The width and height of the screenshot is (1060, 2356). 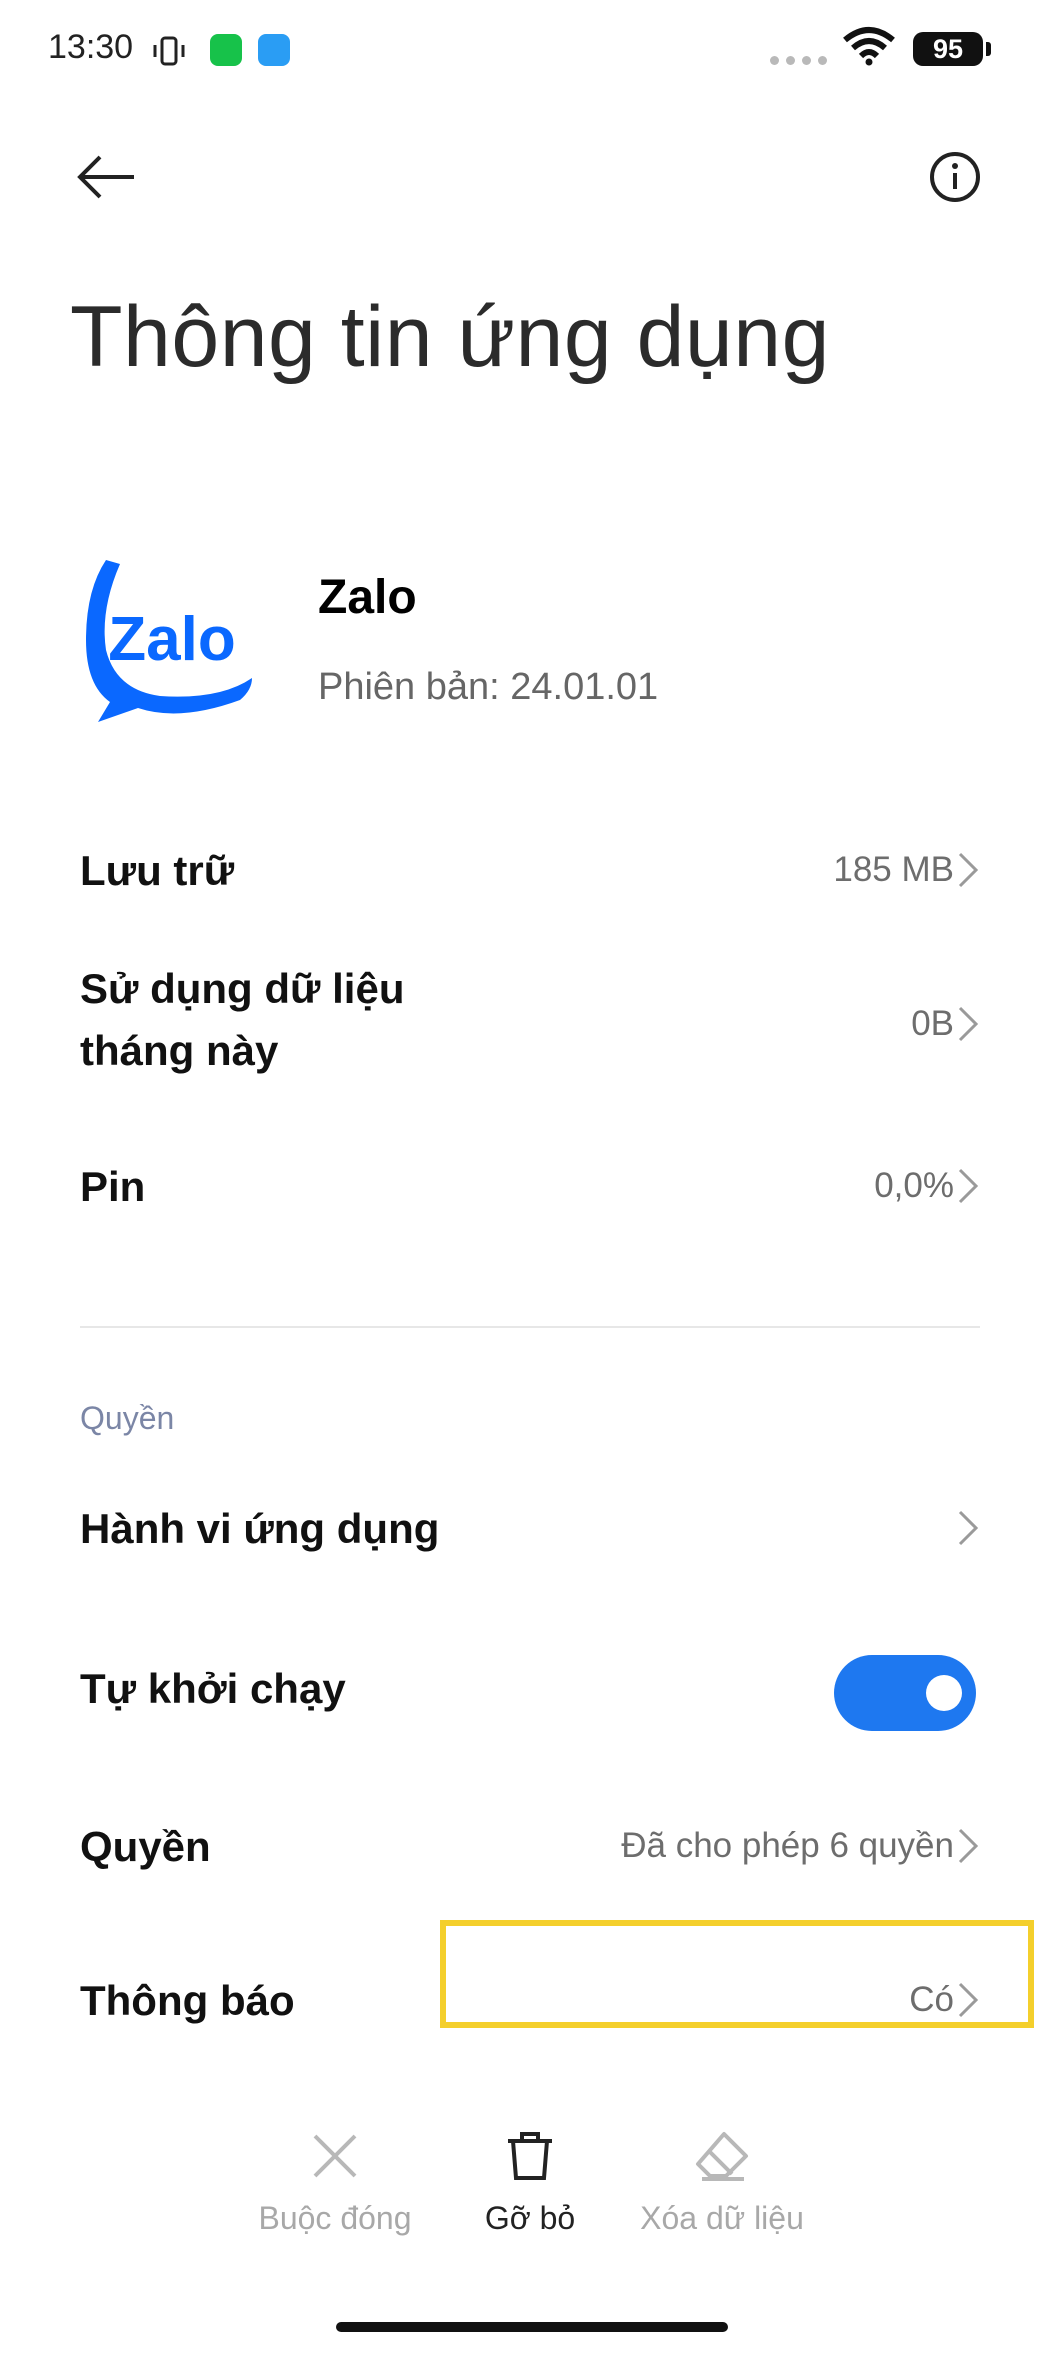 What do you see at coordinates (274, 50) in the screenshot?
I see `chat-app-icon` at bounding box center [274, 50].